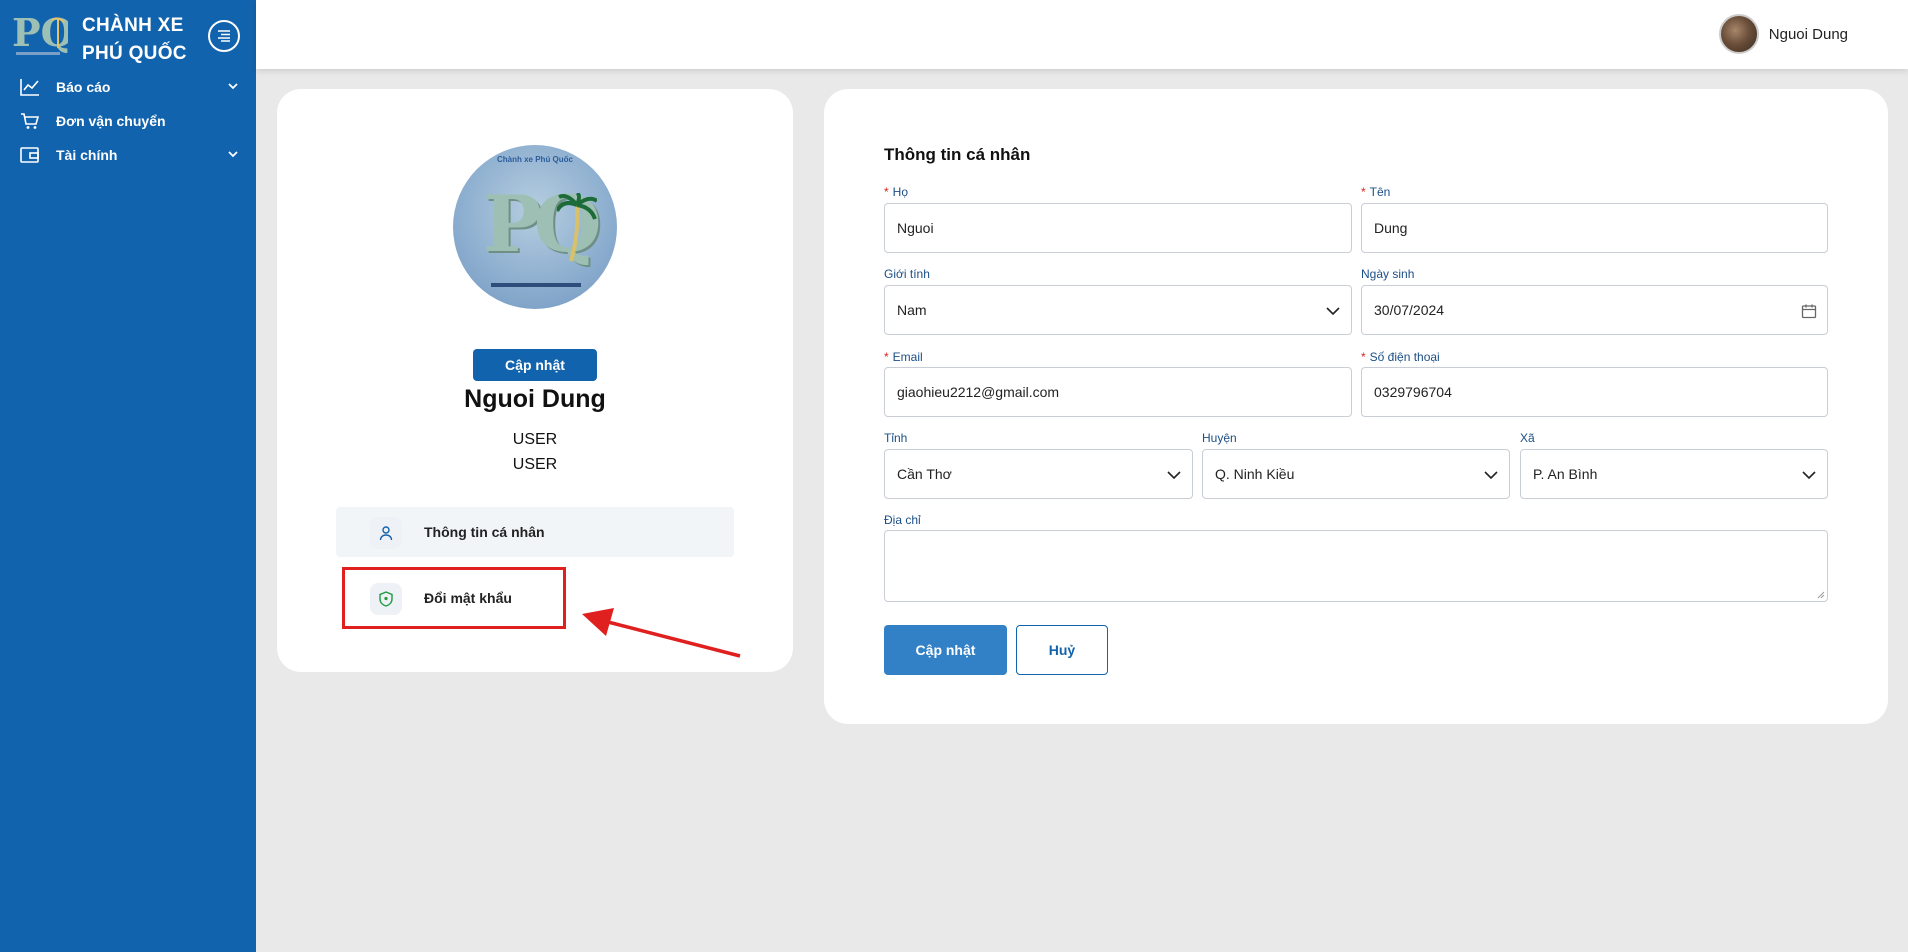 The image size is (1908, 952). Describe the element at coordinates (903, 357) in the screenshot. I see `email-label: * Email` at that location.